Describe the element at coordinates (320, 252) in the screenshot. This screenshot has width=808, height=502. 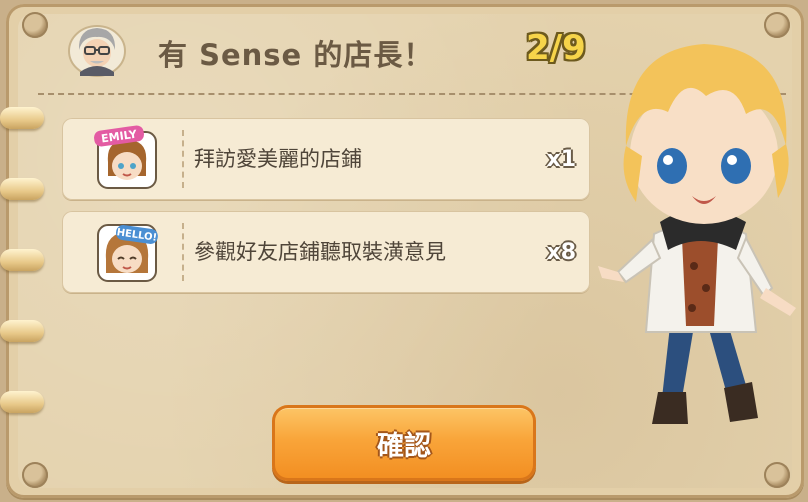
I see `task-description: 參觀好友店鋪聽取裝潢意見` at that location.